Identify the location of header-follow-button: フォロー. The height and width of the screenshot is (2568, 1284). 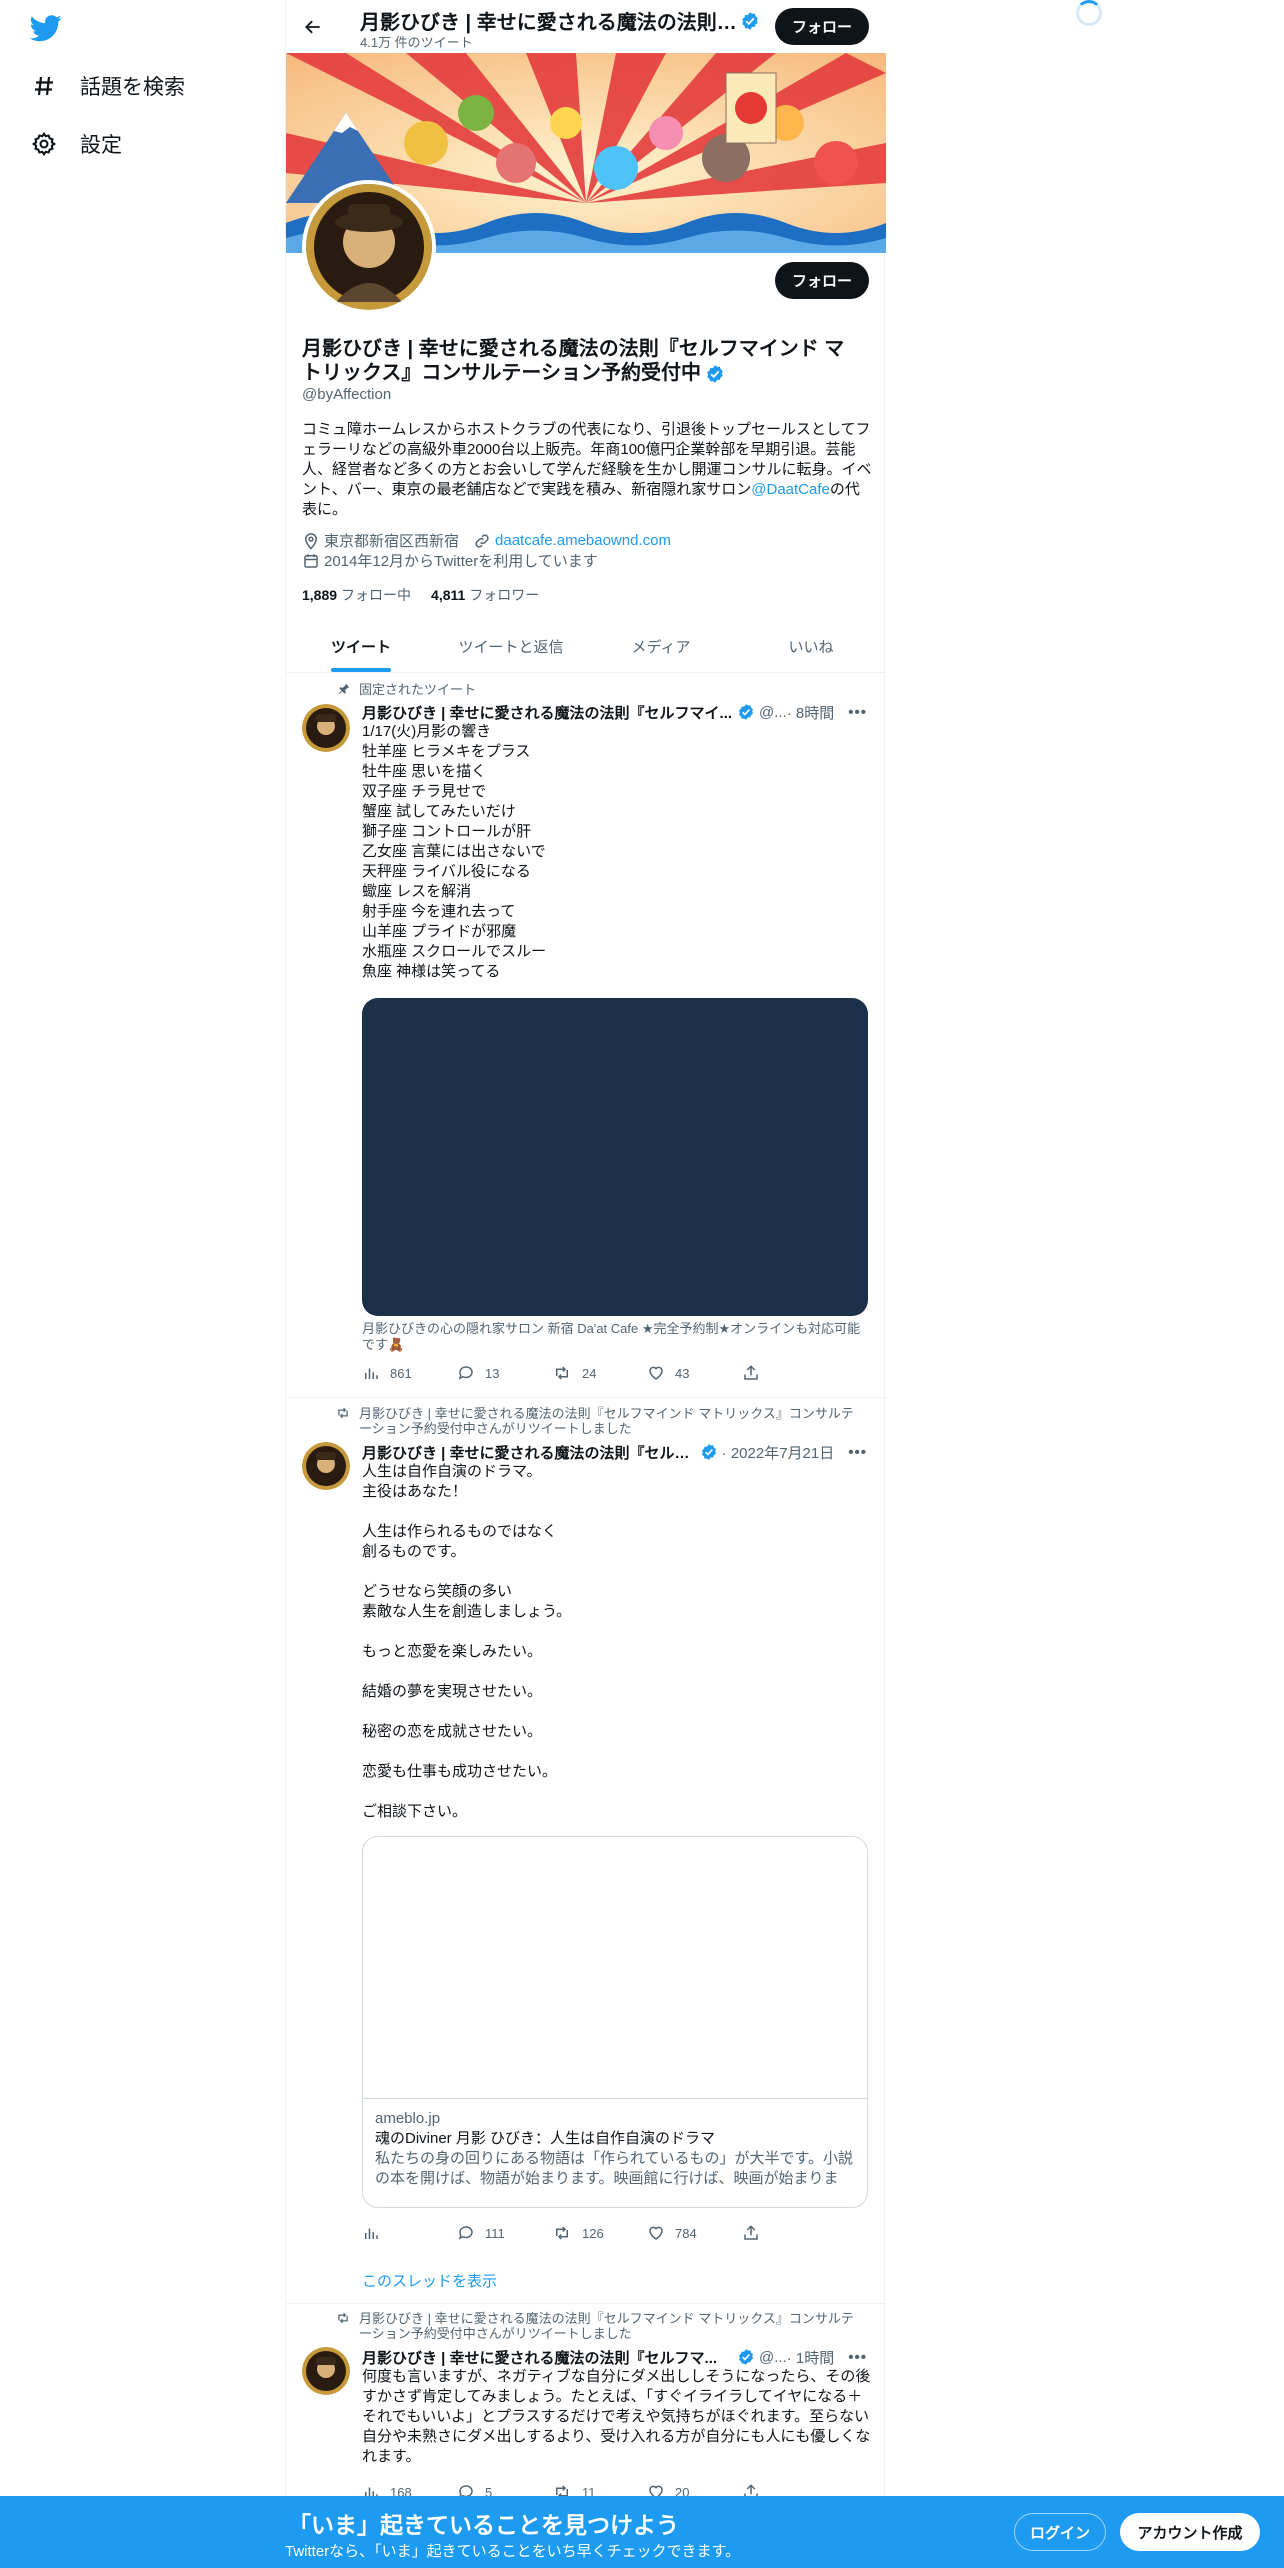
(822, 26).